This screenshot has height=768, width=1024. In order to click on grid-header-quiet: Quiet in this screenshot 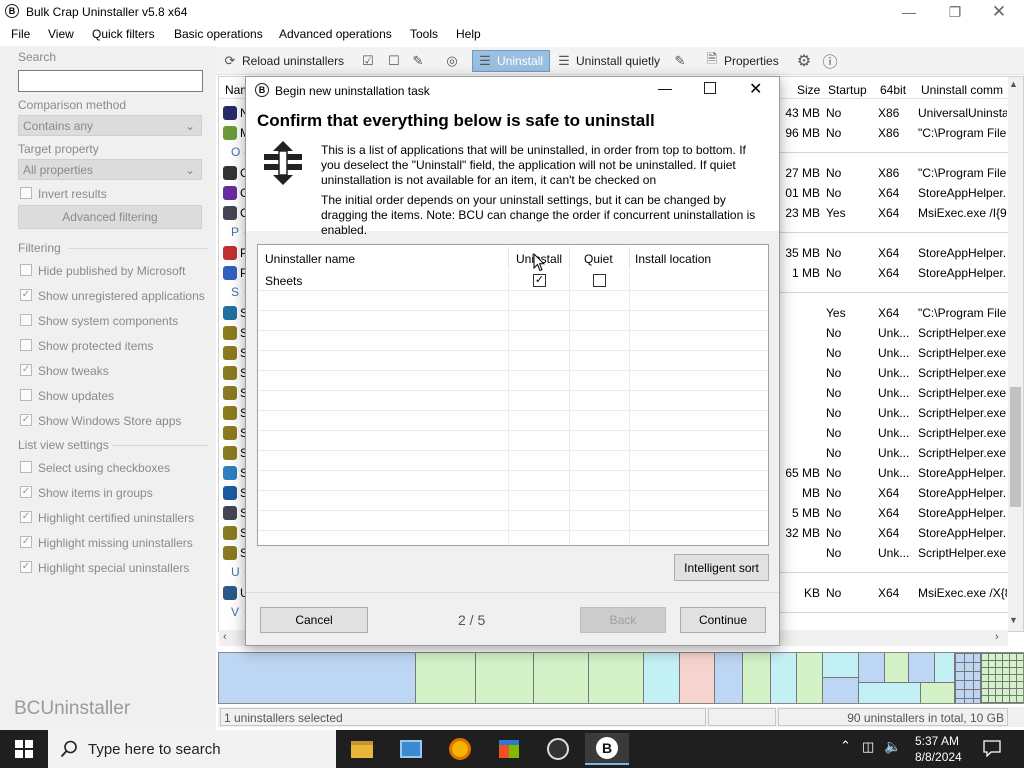, I will do `click(598, 259)`.